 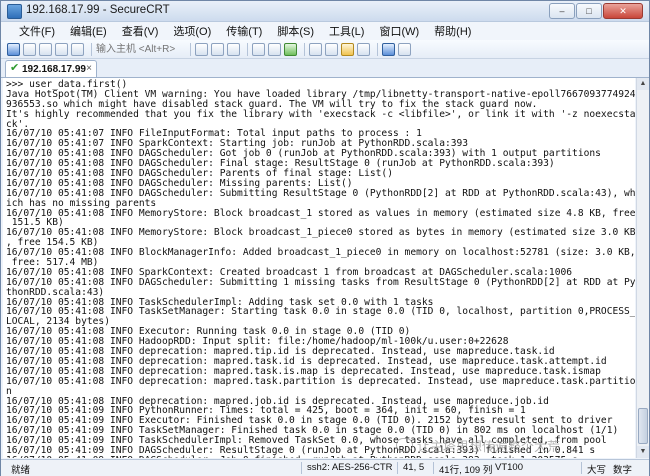 I want to click on menu-edit: 编辑(E), so click(x=88, y=31).